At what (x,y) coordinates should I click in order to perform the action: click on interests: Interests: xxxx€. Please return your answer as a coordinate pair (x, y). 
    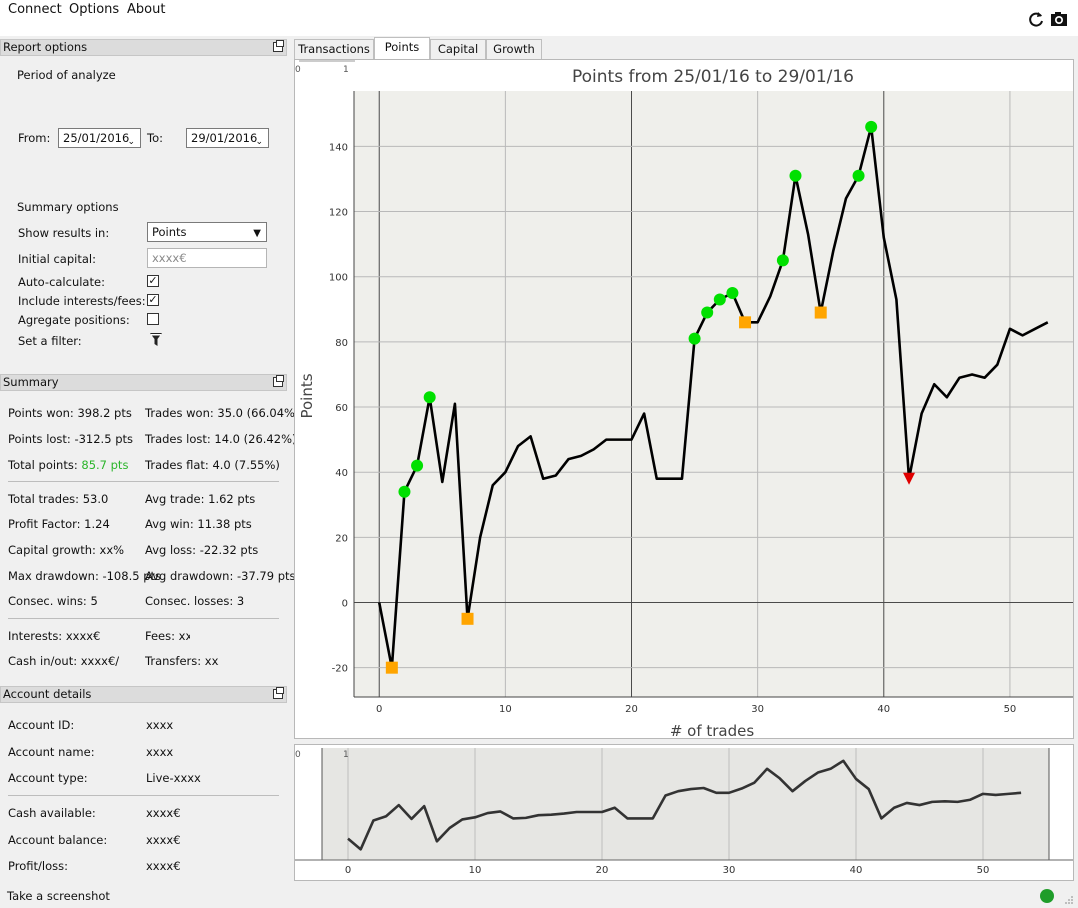
    Looking at the image, I should click on (54, 636).